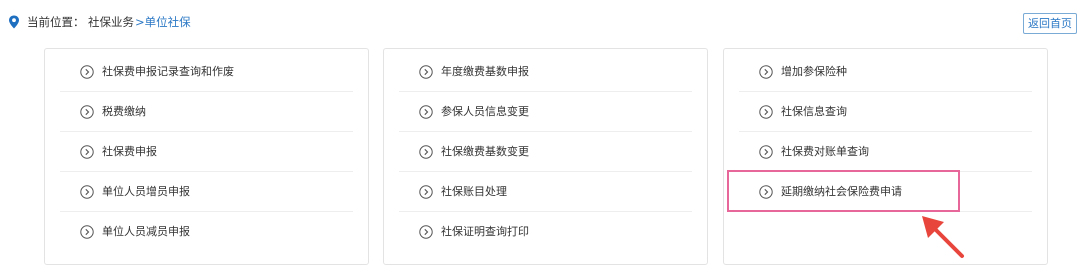 The image size is (1080, 270). Describe the element at coordinates (206, 192) in the screenshot. I see `menu-item-staff-add: 单位人员增员申报` at that location.